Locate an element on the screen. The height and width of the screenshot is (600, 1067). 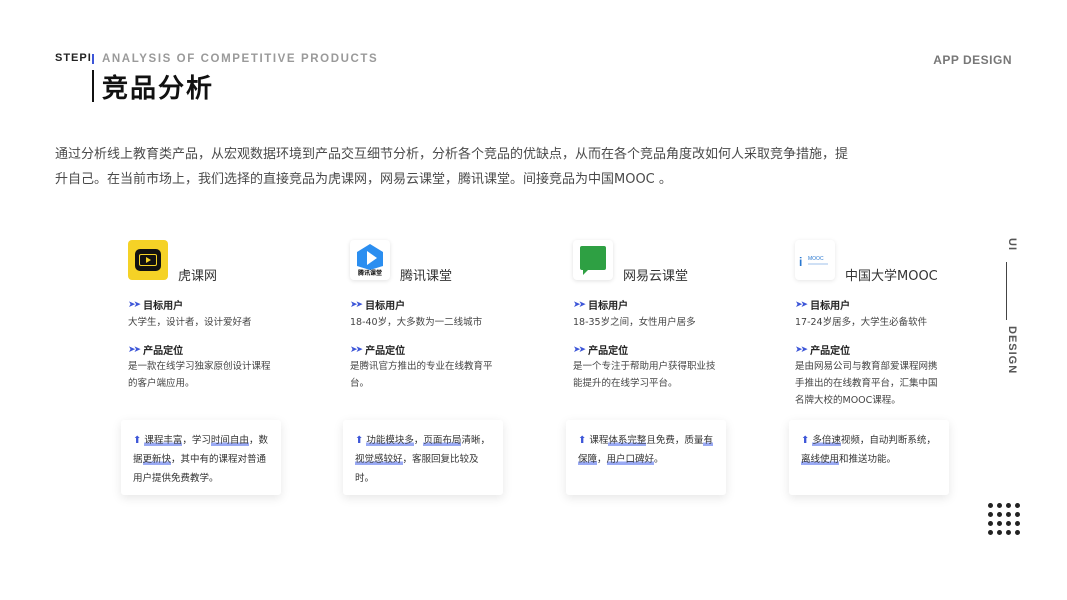
product-name: 腾讯课堂 is located at coordinates (426, 276).